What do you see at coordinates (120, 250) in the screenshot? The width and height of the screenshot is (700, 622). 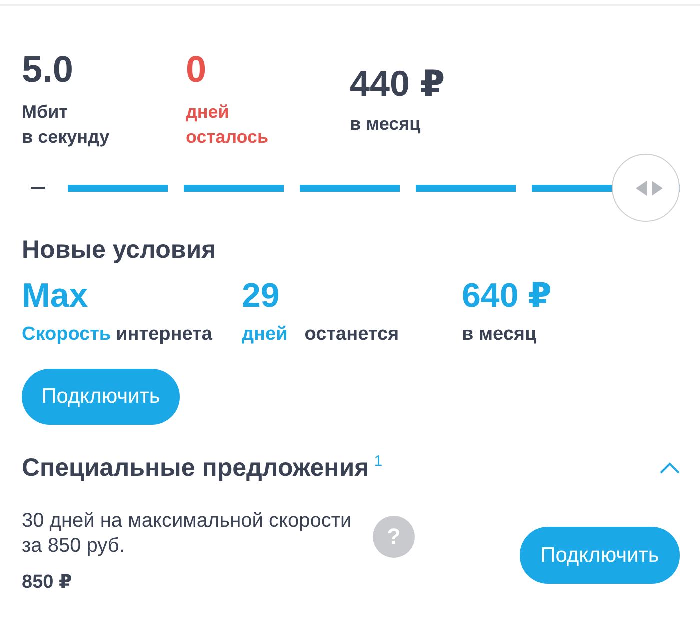 I see `section-title: Новые условия` at bounding box center [120, 250].